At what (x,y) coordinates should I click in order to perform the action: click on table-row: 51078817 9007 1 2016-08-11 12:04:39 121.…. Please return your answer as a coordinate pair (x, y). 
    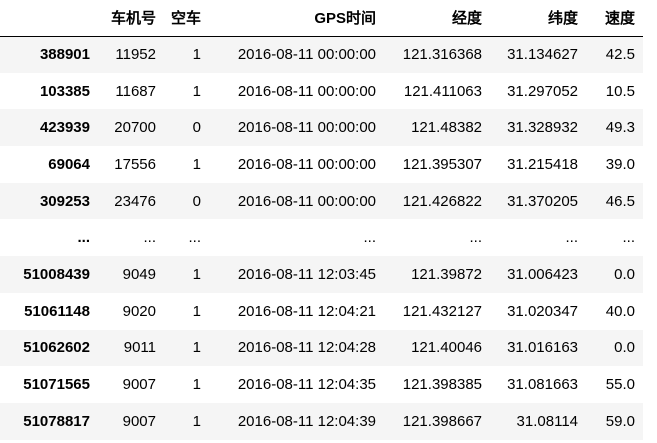
    Looking at the image, I should click on (321, 421).